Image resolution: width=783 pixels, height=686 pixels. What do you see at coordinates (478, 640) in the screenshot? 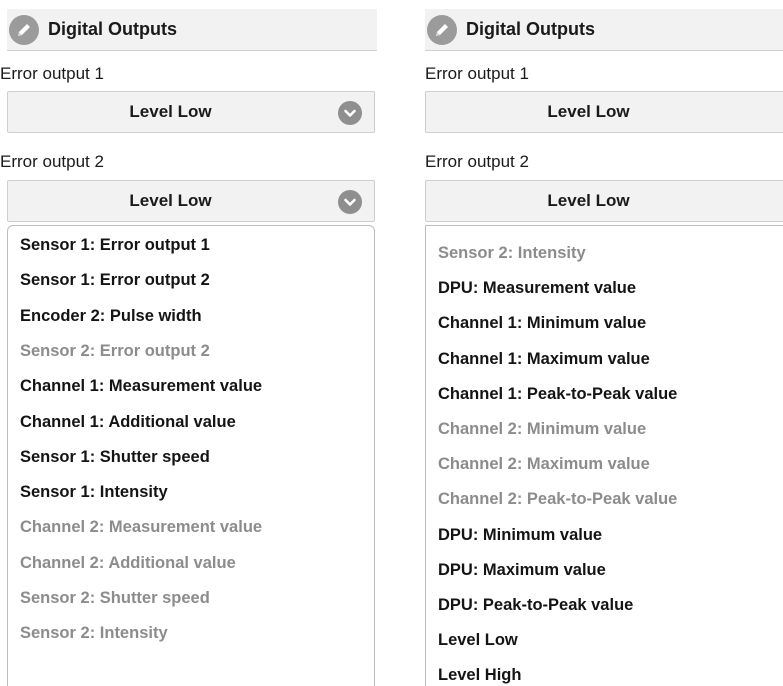
I see `dropdown-option: Level Low` at bounding box center [478, 640].